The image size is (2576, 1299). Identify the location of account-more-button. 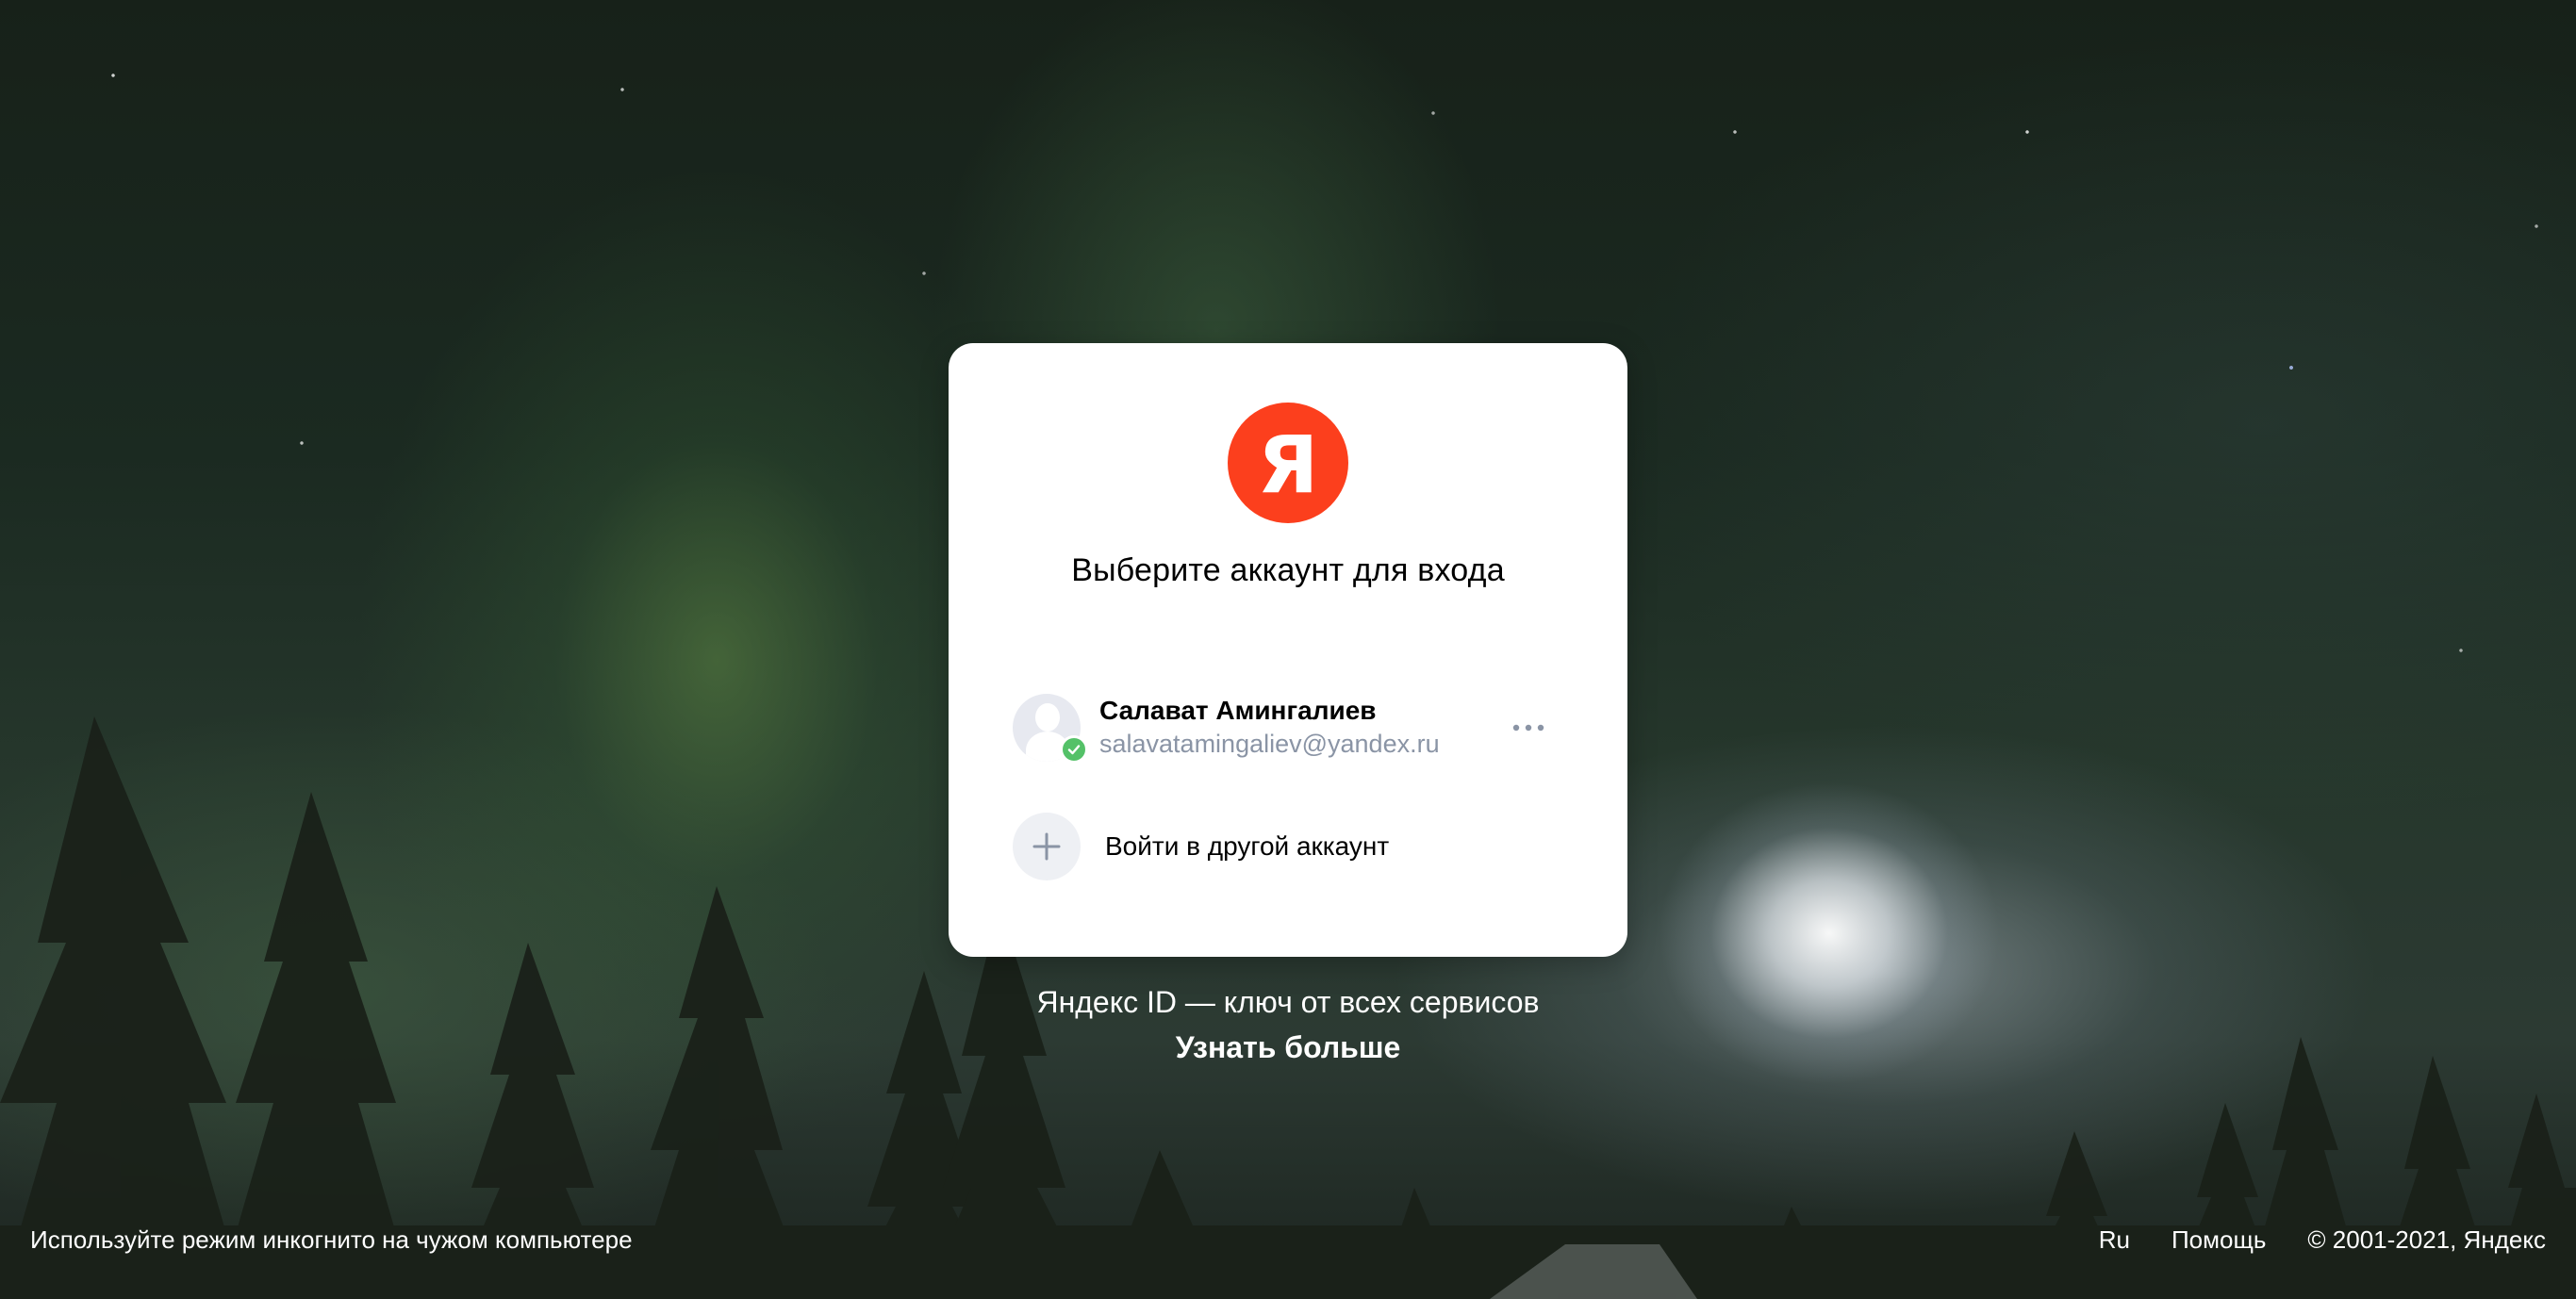
(1528, 728).